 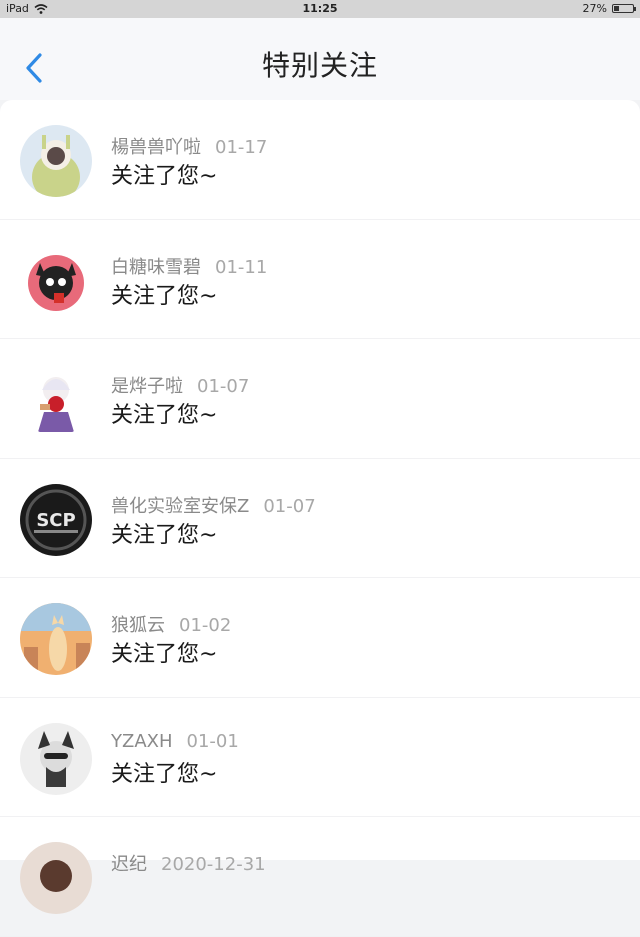 I want to click on list-item: 狼狐云 01-02 关注了您~, so click(x=320, y=638).